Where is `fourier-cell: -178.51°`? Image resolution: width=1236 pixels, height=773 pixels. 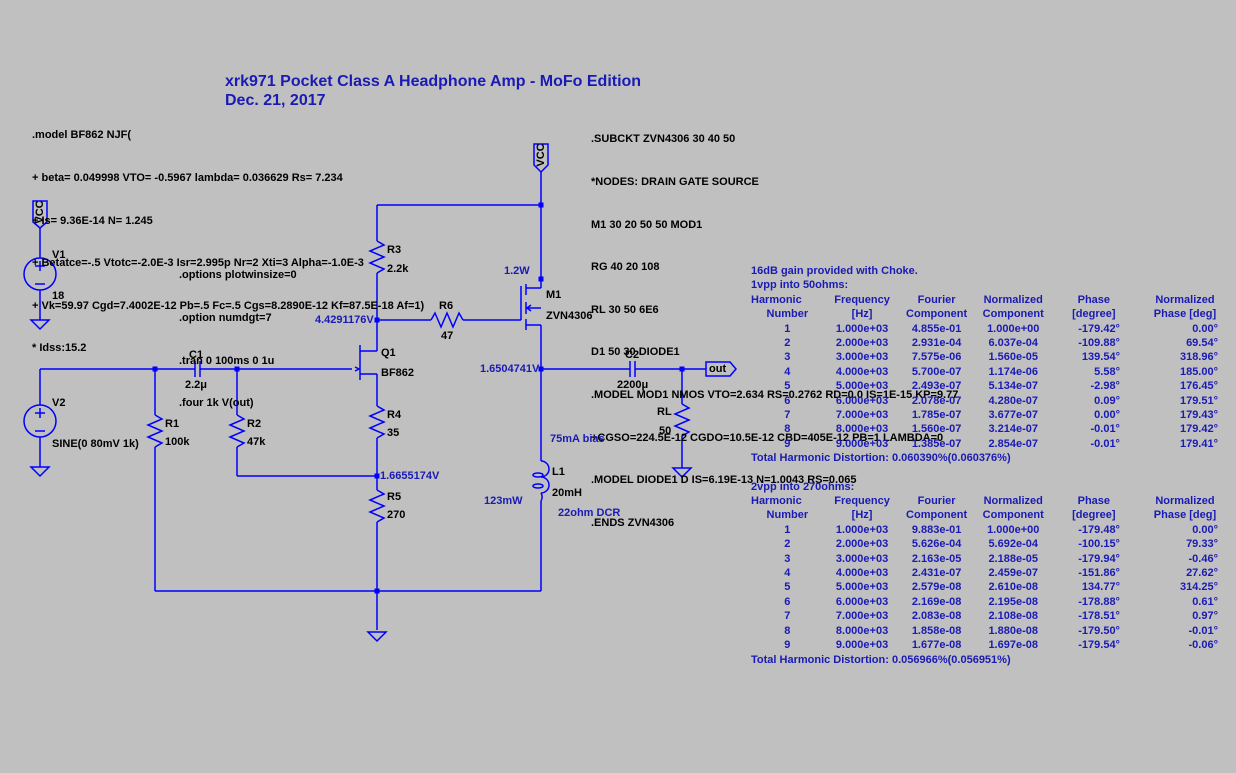
fourier-cell: -178.51° is located at coordinates (1099, 616).